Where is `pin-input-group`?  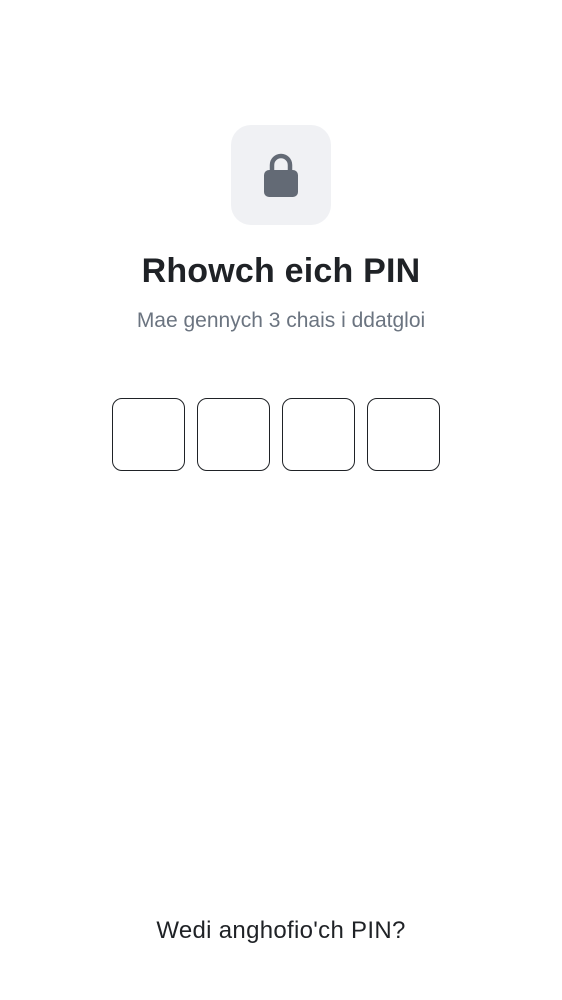
pin-input-group is located at coordinates (282, 436).